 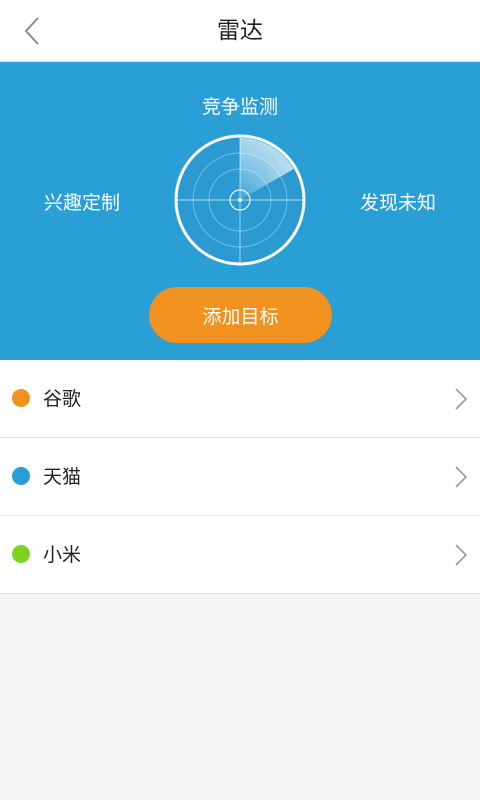 I want to click on target-label: 天猫, so click(x=62, y=477).